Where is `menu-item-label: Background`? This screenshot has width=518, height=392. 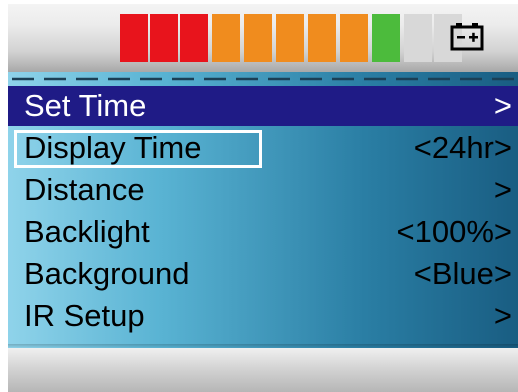
menu-item-label: Background is located at coordinates (107, 273).